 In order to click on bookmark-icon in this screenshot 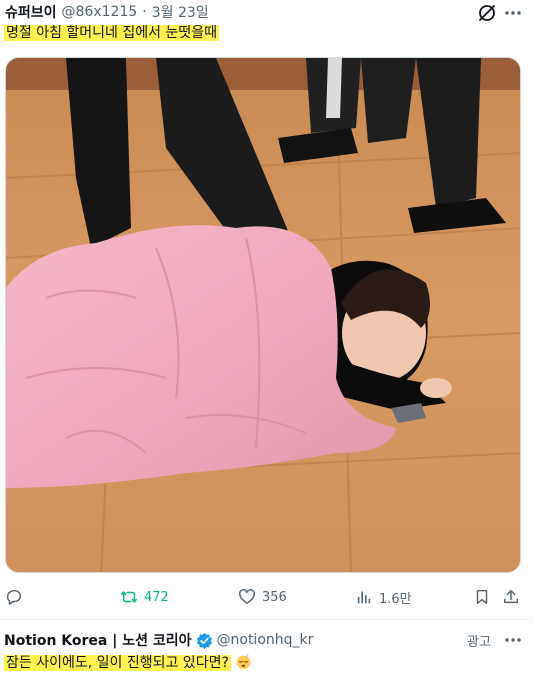, I will do `click(482, 597)`.